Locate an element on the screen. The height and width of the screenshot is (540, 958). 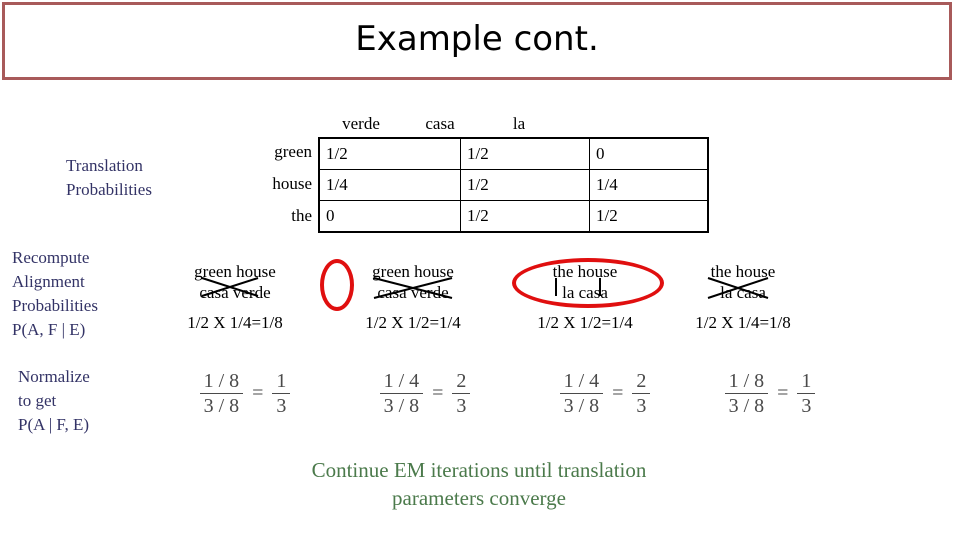
normalized-equation-4: 1 / 8 3 / 8 = 1 3 is located at coordinates (770, 393).